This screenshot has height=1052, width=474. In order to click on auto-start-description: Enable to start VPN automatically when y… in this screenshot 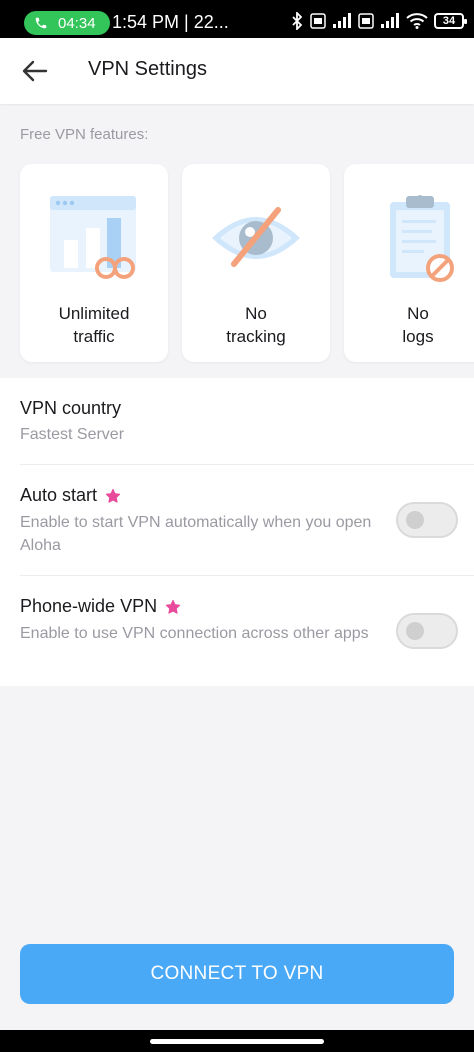, I will do `click(196, 534)`.